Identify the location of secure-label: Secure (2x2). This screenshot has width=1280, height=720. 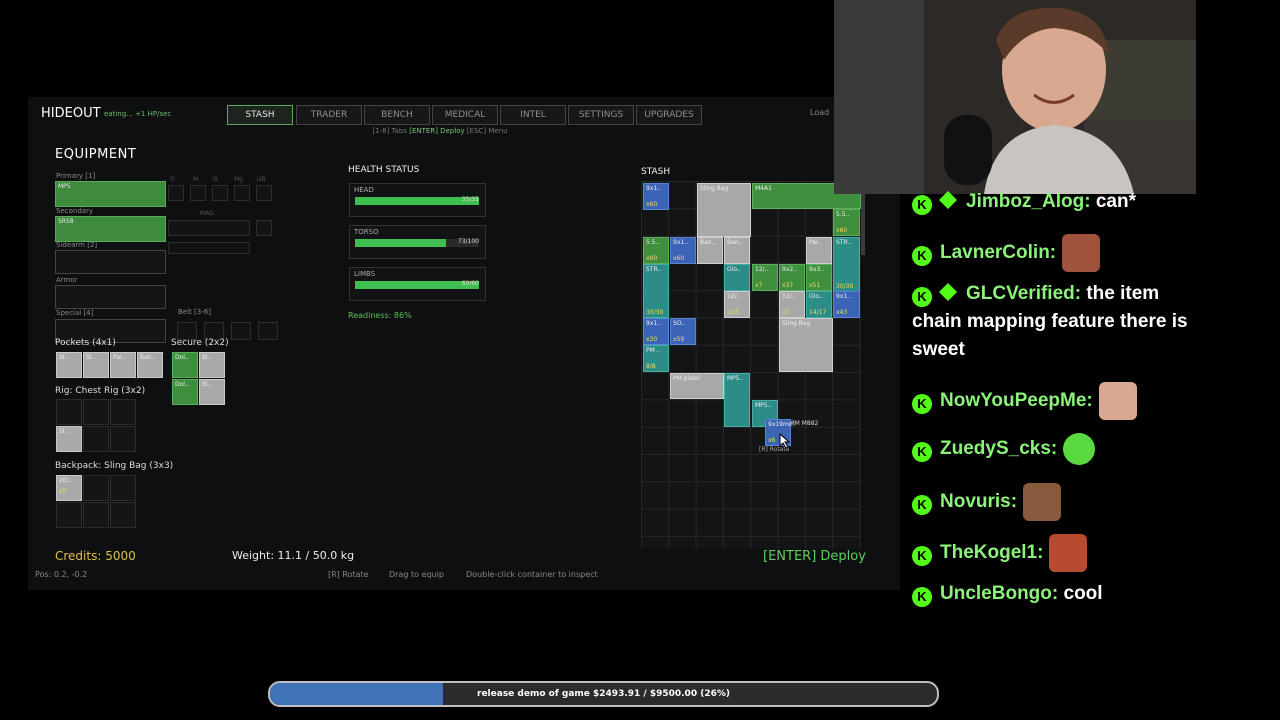
(200, 343).